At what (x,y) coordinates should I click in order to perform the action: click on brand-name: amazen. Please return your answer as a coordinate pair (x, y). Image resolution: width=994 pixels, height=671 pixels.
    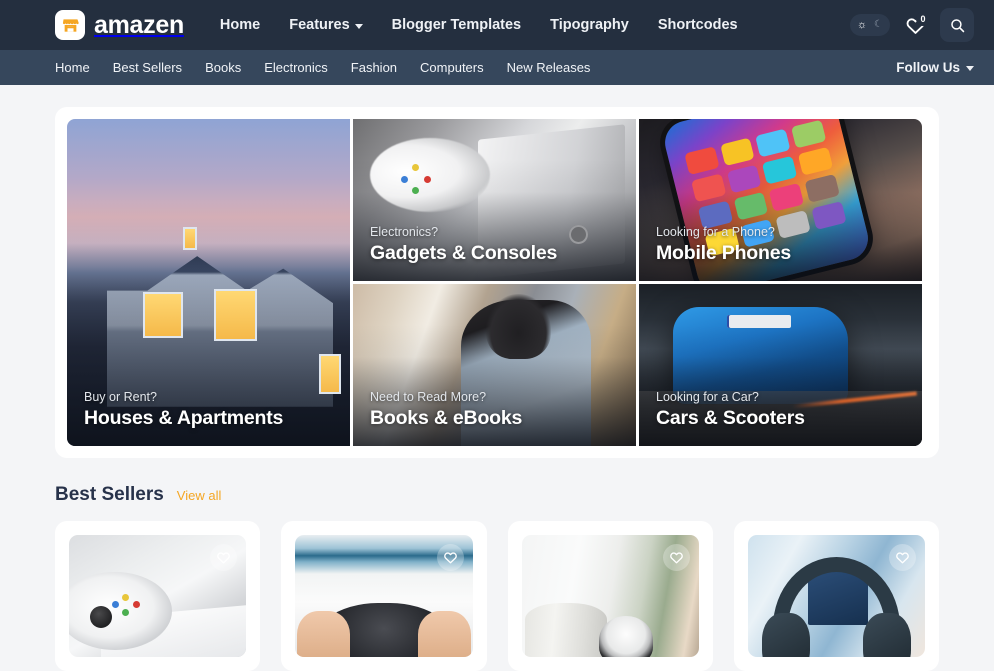
    Looking at the image, I should click on (139, 24).